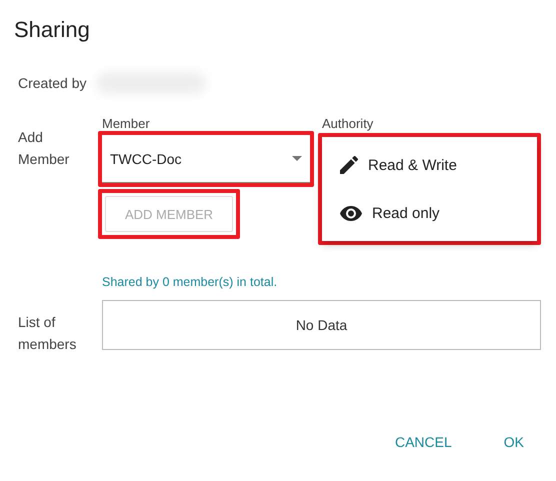 The height and width of the screenshot is (481, 556). I want to click on add-member-label: Add Member, so click(44, 148).